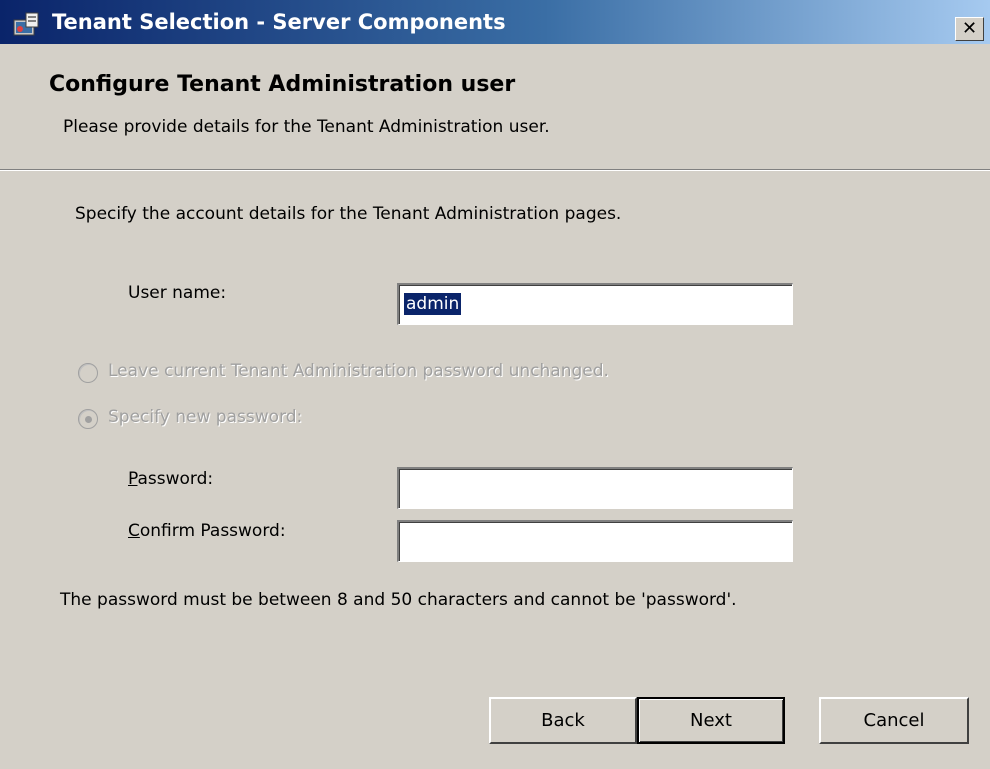  I want to click on radio-specify-password: Specify new password:, so click(228, 420).